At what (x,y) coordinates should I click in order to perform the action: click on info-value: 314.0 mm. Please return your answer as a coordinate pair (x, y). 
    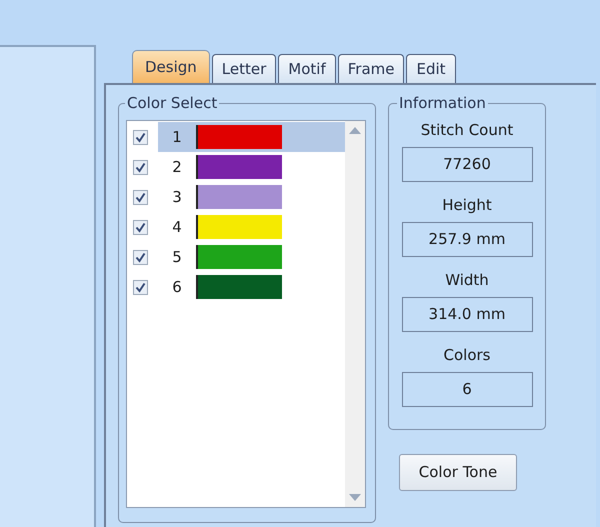
    Looking at the image, I should click on (467, 314).